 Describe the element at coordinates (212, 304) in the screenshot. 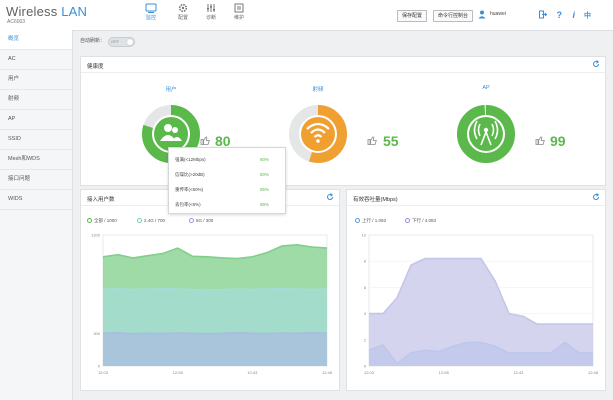

I see `users-chart: 1200 300 012:03 12:08 12:43 12:48` at that location.